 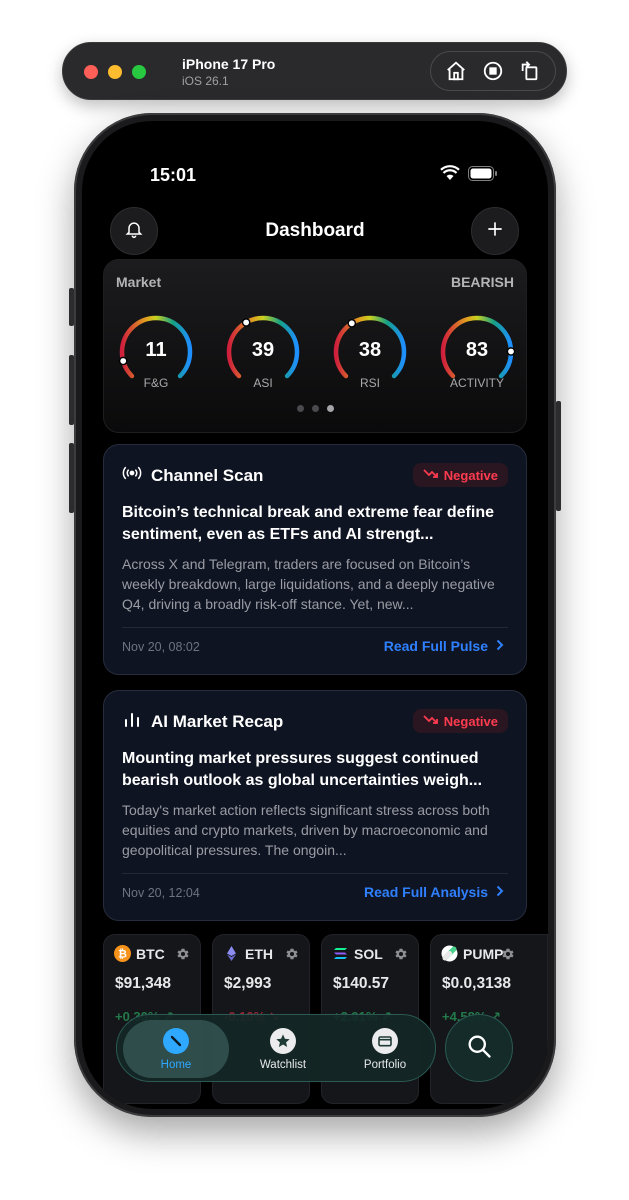 I want to click on tab-watchlist: Watchlist, so click(x=283, y=1049).